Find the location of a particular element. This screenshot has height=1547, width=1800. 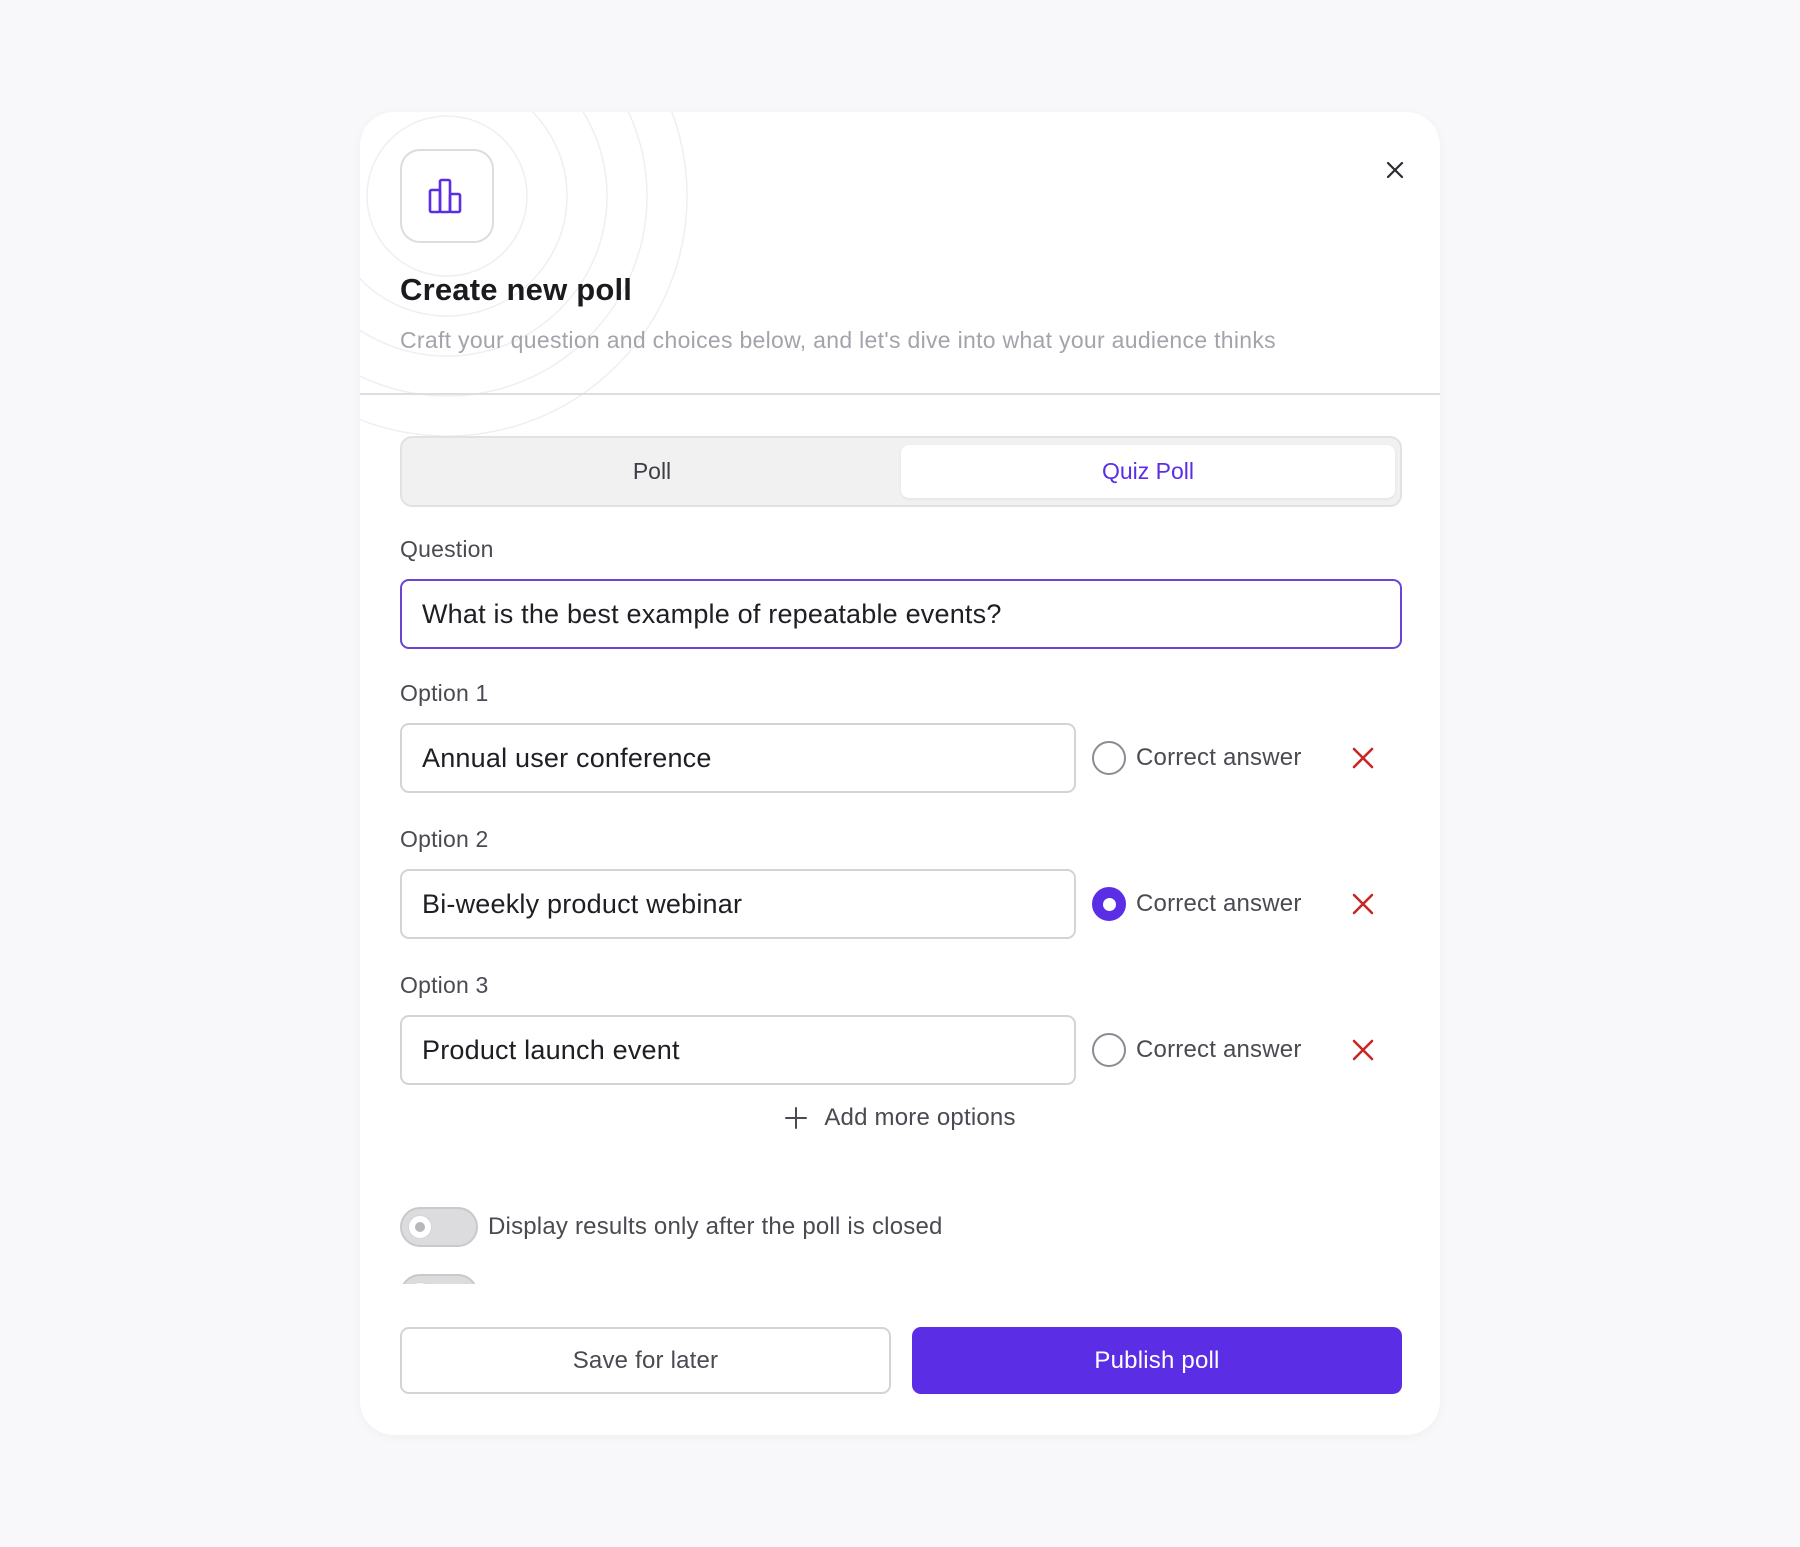

option-2-input is located at coordinates (738, 904).